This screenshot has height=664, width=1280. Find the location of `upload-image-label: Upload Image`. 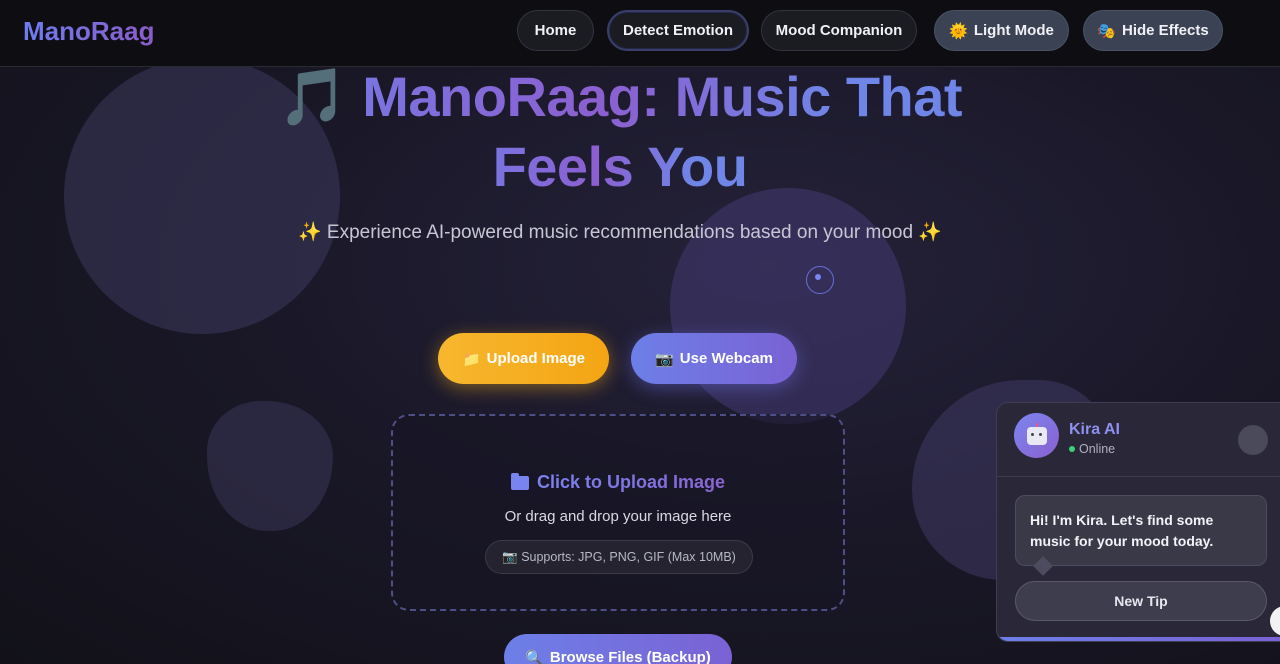

upload-image-label: Upload Image is located at coordinates (536, 358).